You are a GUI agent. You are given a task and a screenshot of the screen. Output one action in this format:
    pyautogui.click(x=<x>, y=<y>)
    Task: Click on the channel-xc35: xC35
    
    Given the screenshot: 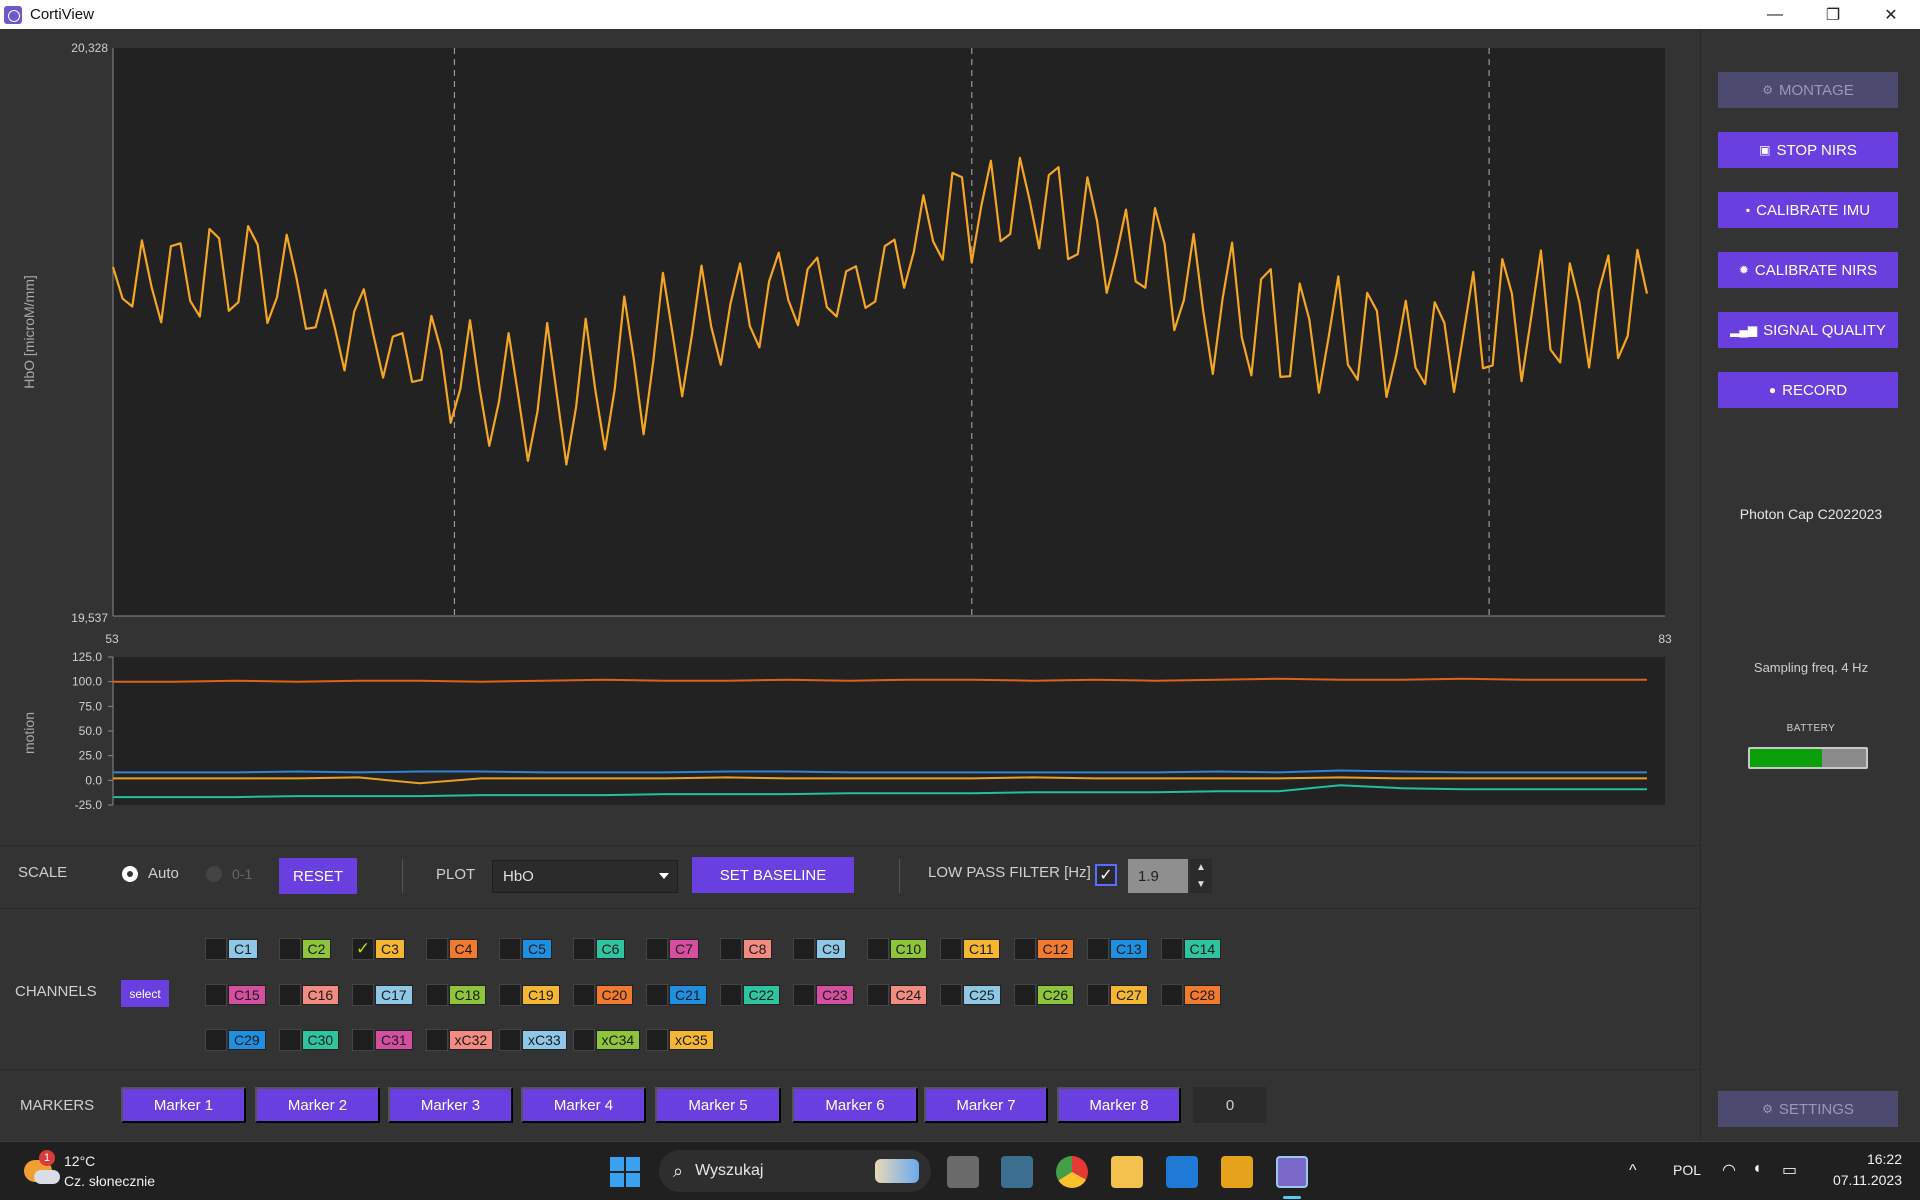 What is the action you would take?
    pyautogui.click(x=680, y=1040)
    